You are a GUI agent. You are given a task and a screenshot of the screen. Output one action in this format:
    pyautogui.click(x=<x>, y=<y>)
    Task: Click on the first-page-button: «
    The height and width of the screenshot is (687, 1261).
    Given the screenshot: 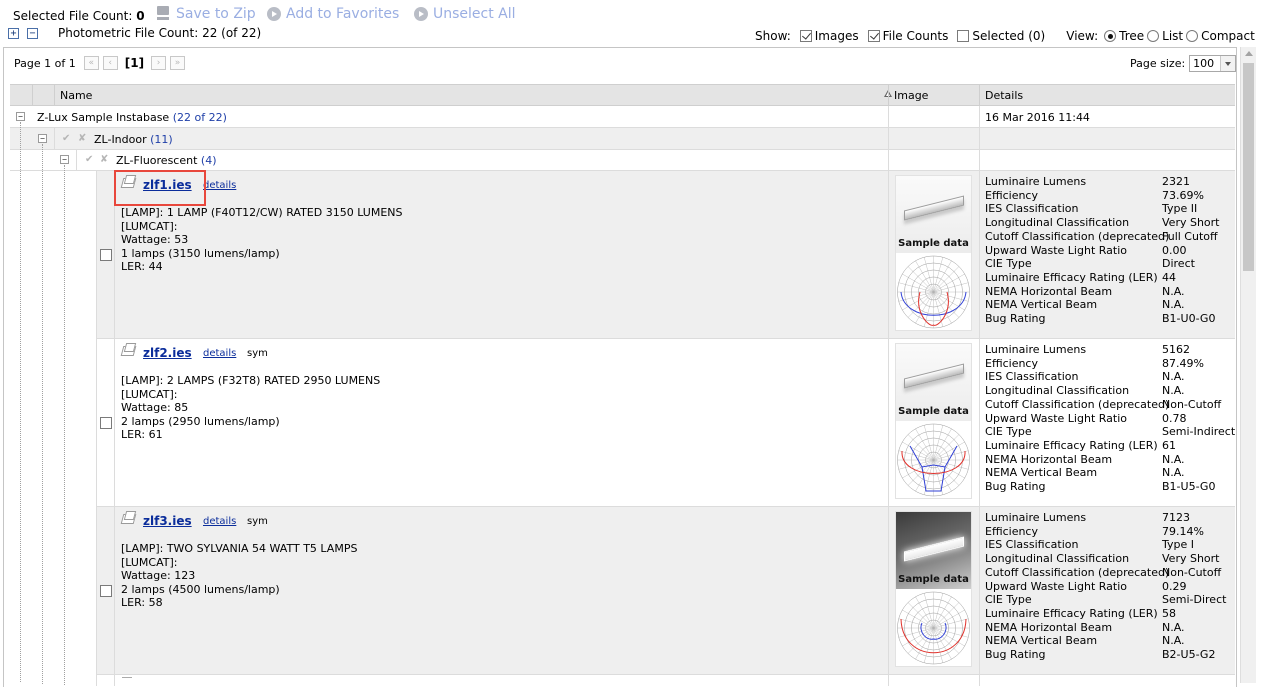 What is the action you would take?
    pyautogui.click(x=91, y=63)
    